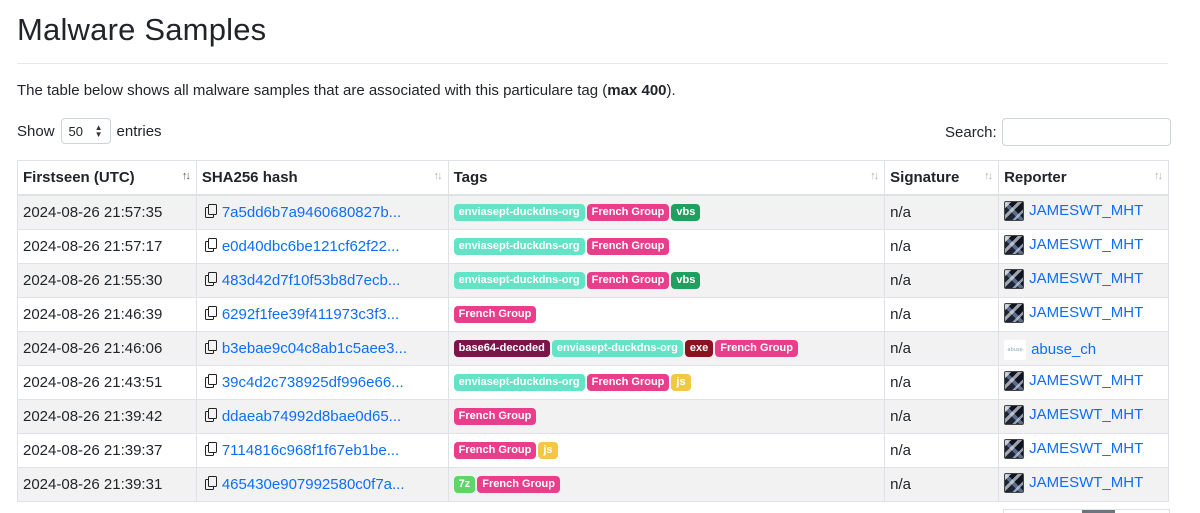 The height and width of the screenshot is (513, 1200). I want to click on column-header-tags: Tags ↑↓, so click(666, 178).